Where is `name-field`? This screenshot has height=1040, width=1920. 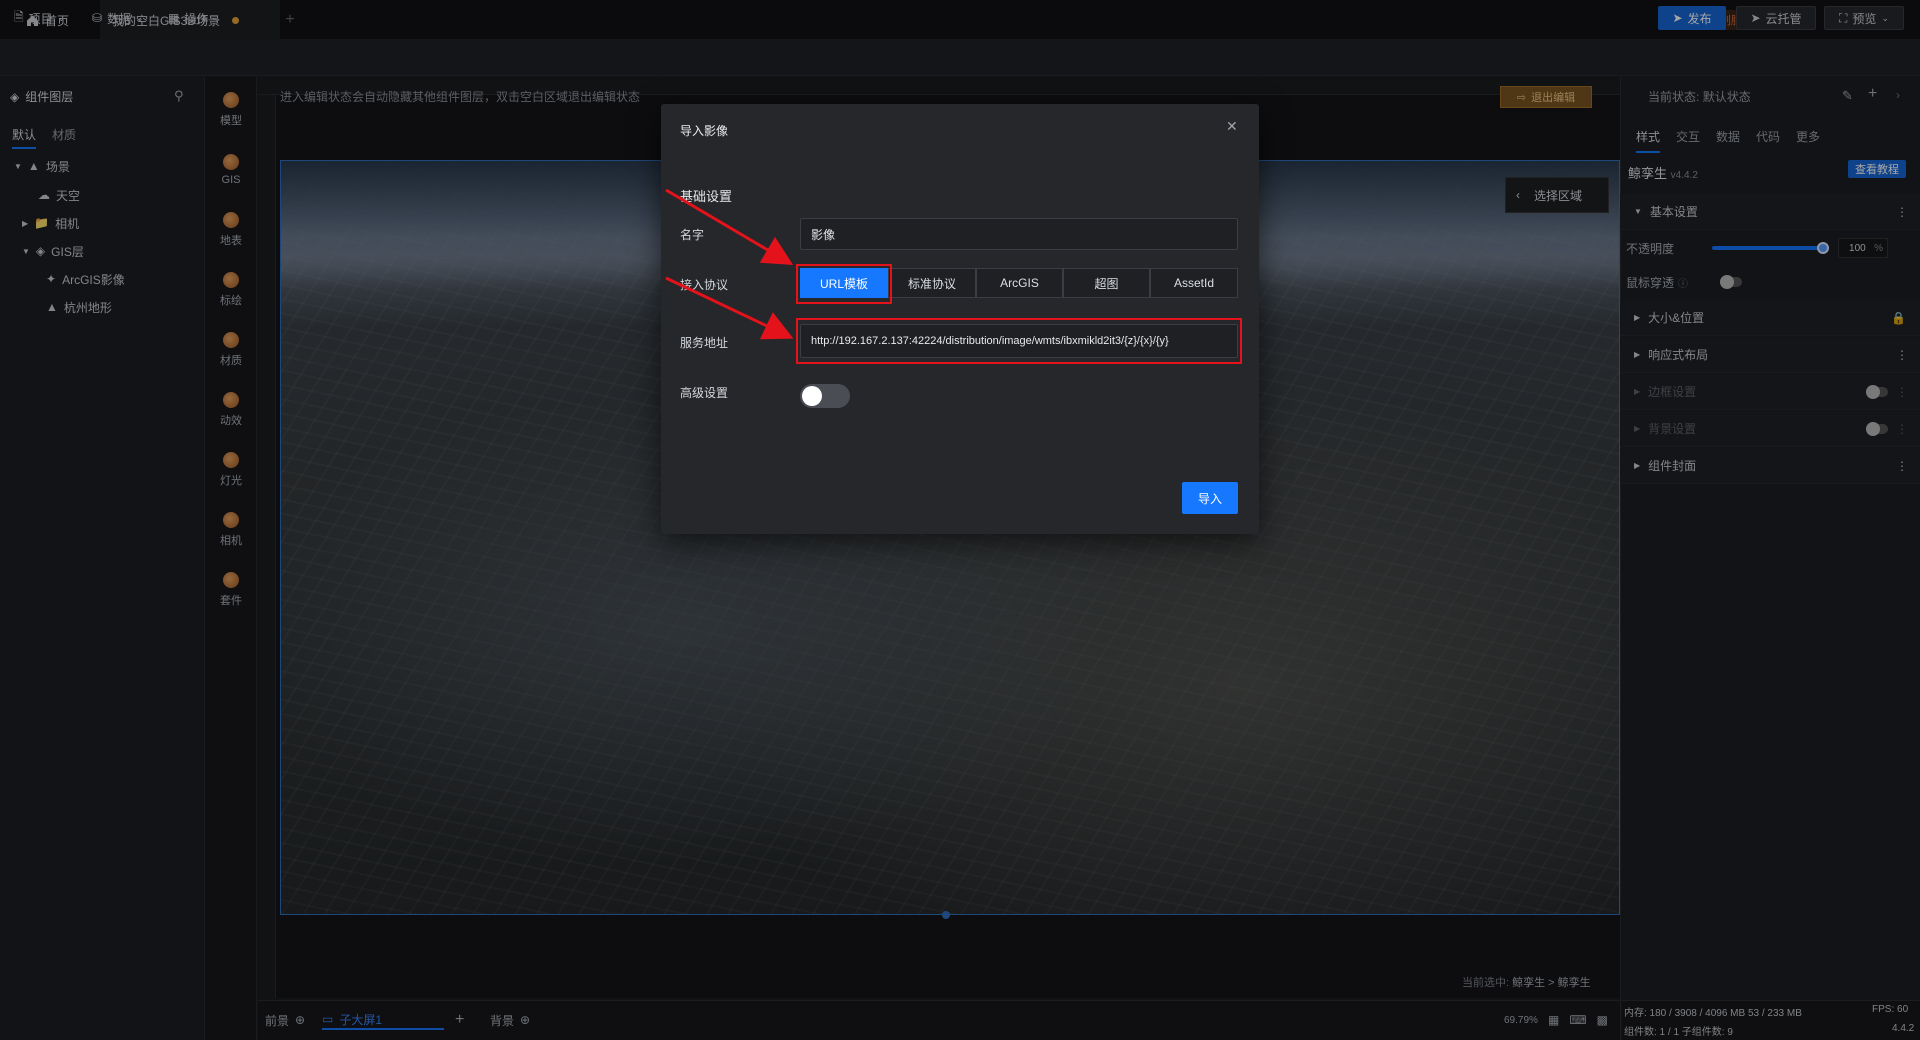
name-field is located at coordinates (1019, 234).